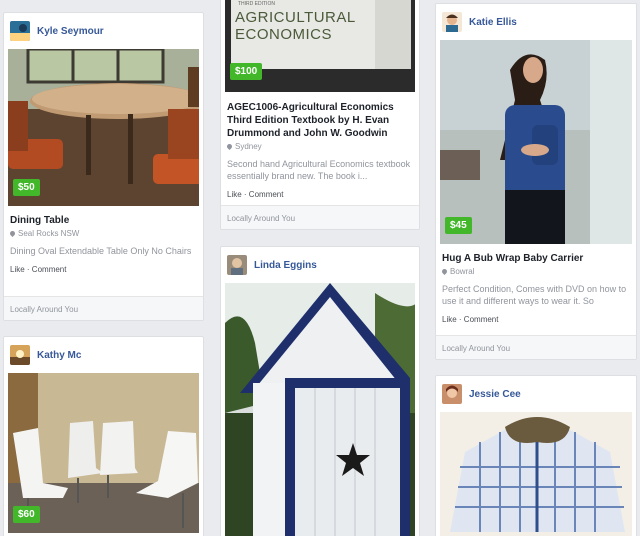 The image size is (640, 536). Describe the element at coordinates (462, 271) in the screenshot. I see `location-text: Bowral` at that location.